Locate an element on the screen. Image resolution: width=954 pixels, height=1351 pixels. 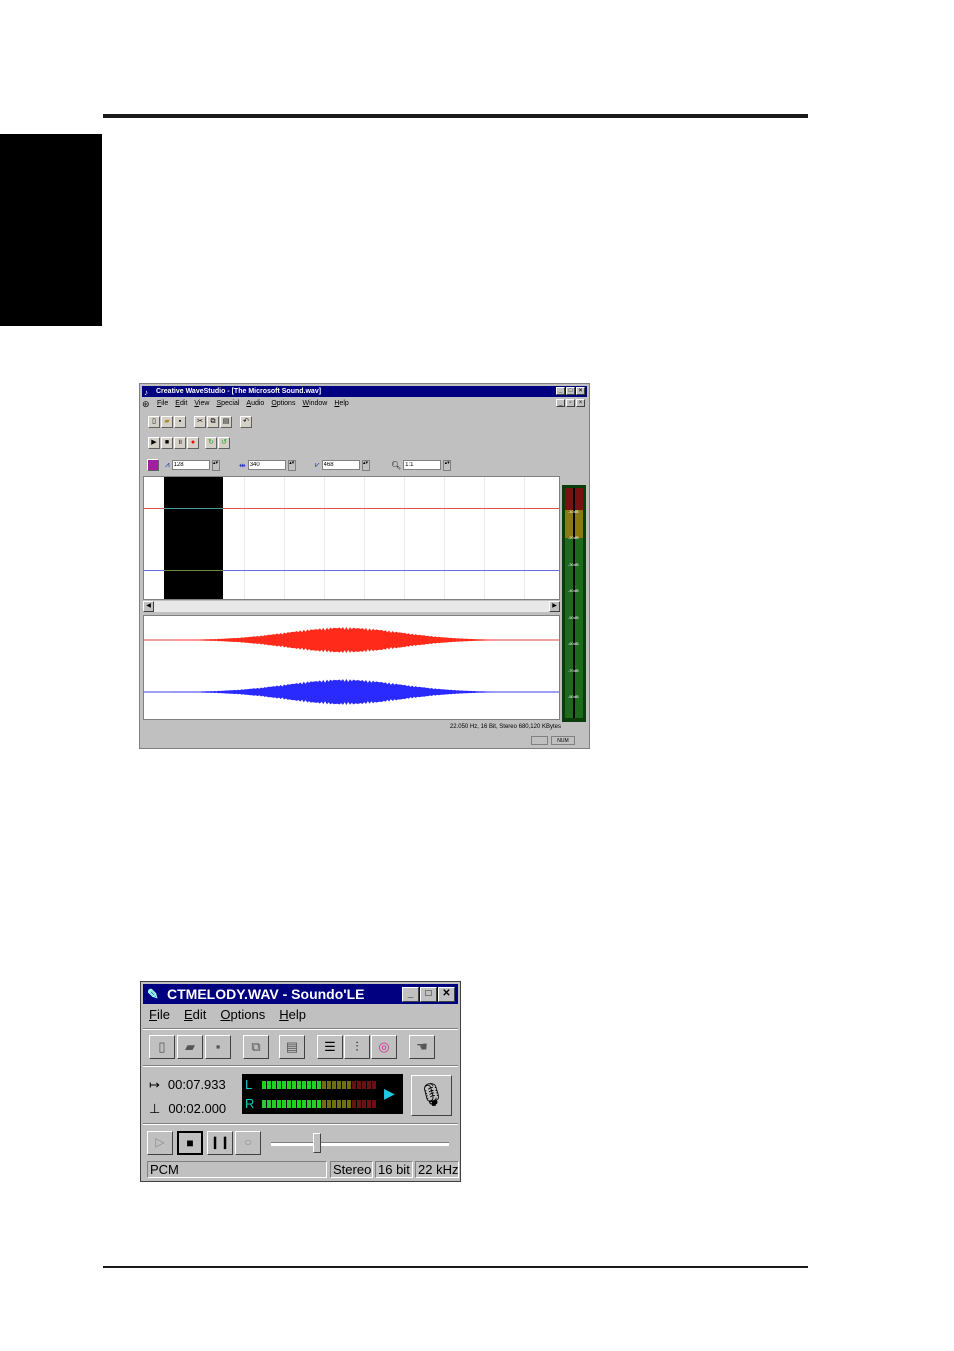
waveform-view-icon is located at coordinates (153, 465).